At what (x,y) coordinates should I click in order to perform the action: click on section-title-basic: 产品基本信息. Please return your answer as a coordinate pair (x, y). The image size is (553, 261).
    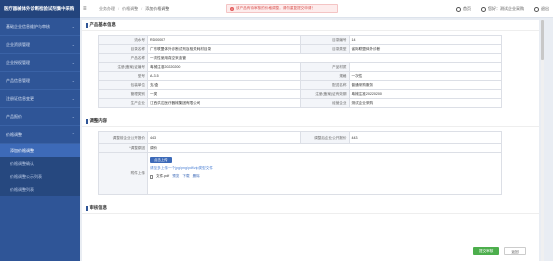
    Looking at the image, I should click on (310, 25).